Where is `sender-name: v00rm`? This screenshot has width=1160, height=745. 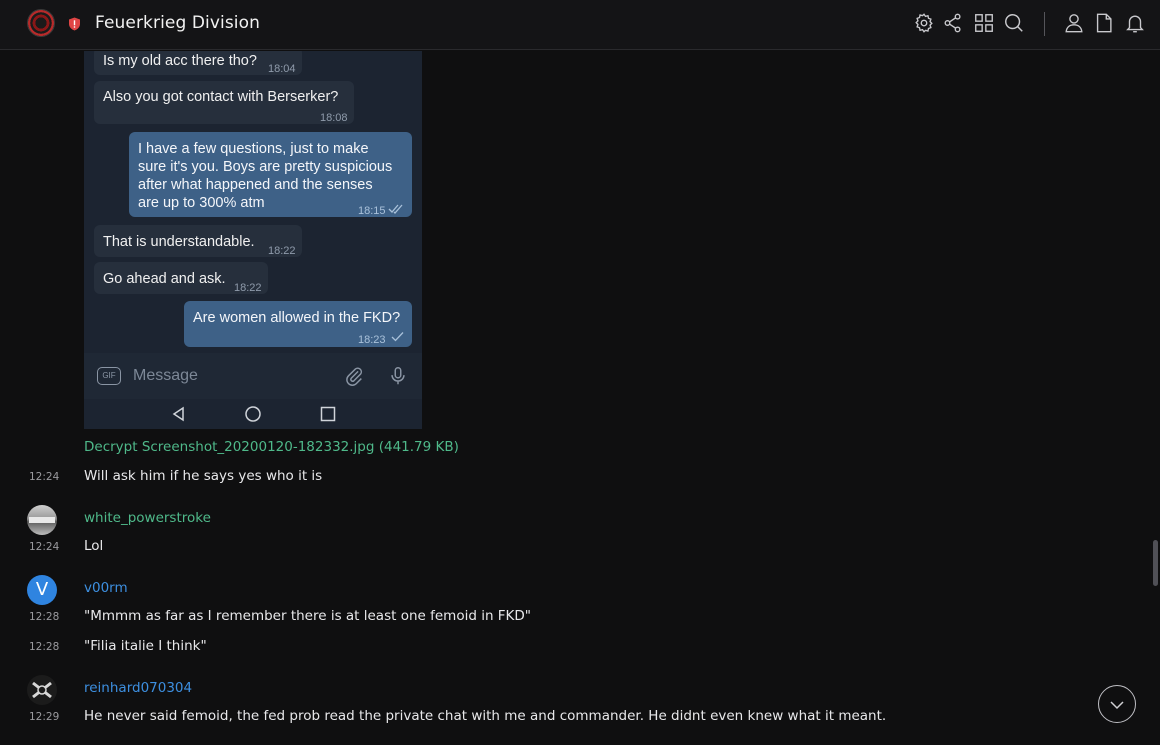 sender-name: v00rm is located at coordinates (106, 588).